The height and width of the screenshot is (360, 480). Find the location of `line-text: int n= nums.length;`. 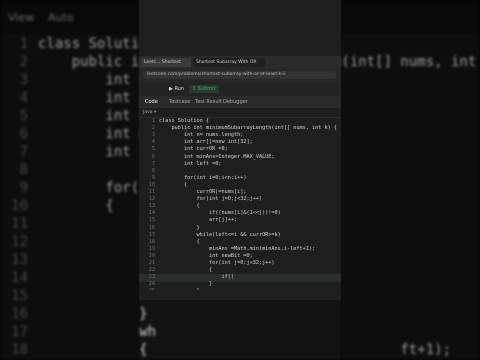

line-text: int n= nums.length; is located at coordinates (201, 135).